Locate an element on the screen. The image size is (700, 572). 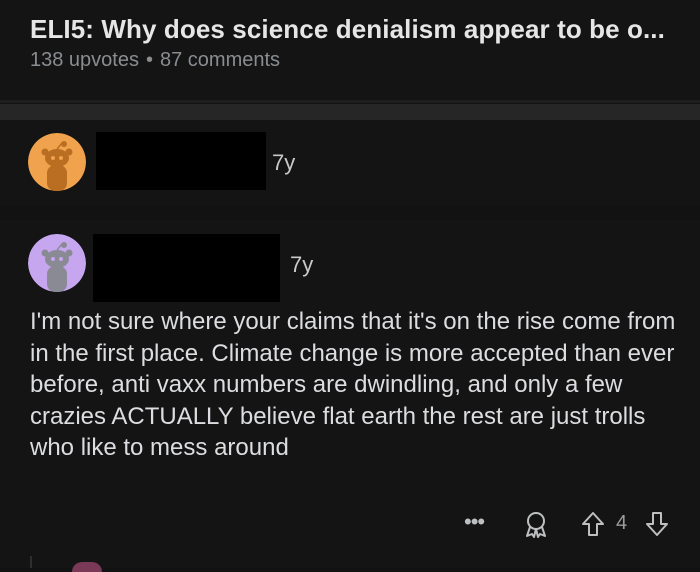
header-divider is located at coordinates (350, 101).